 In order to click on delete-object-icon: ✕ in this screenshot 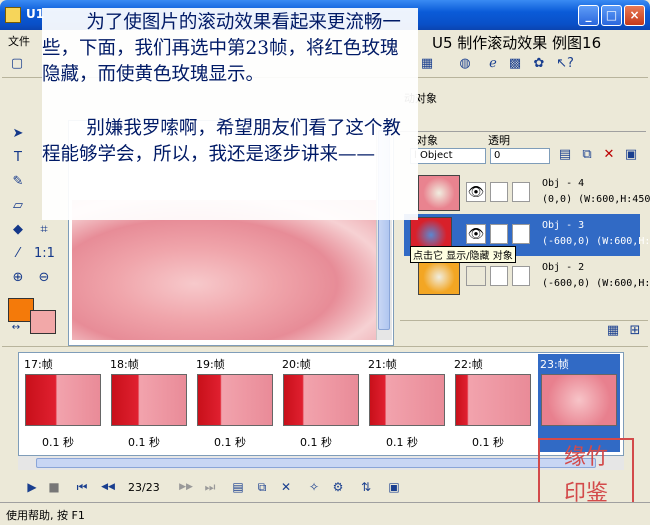, I will do `click(609, 155)`.